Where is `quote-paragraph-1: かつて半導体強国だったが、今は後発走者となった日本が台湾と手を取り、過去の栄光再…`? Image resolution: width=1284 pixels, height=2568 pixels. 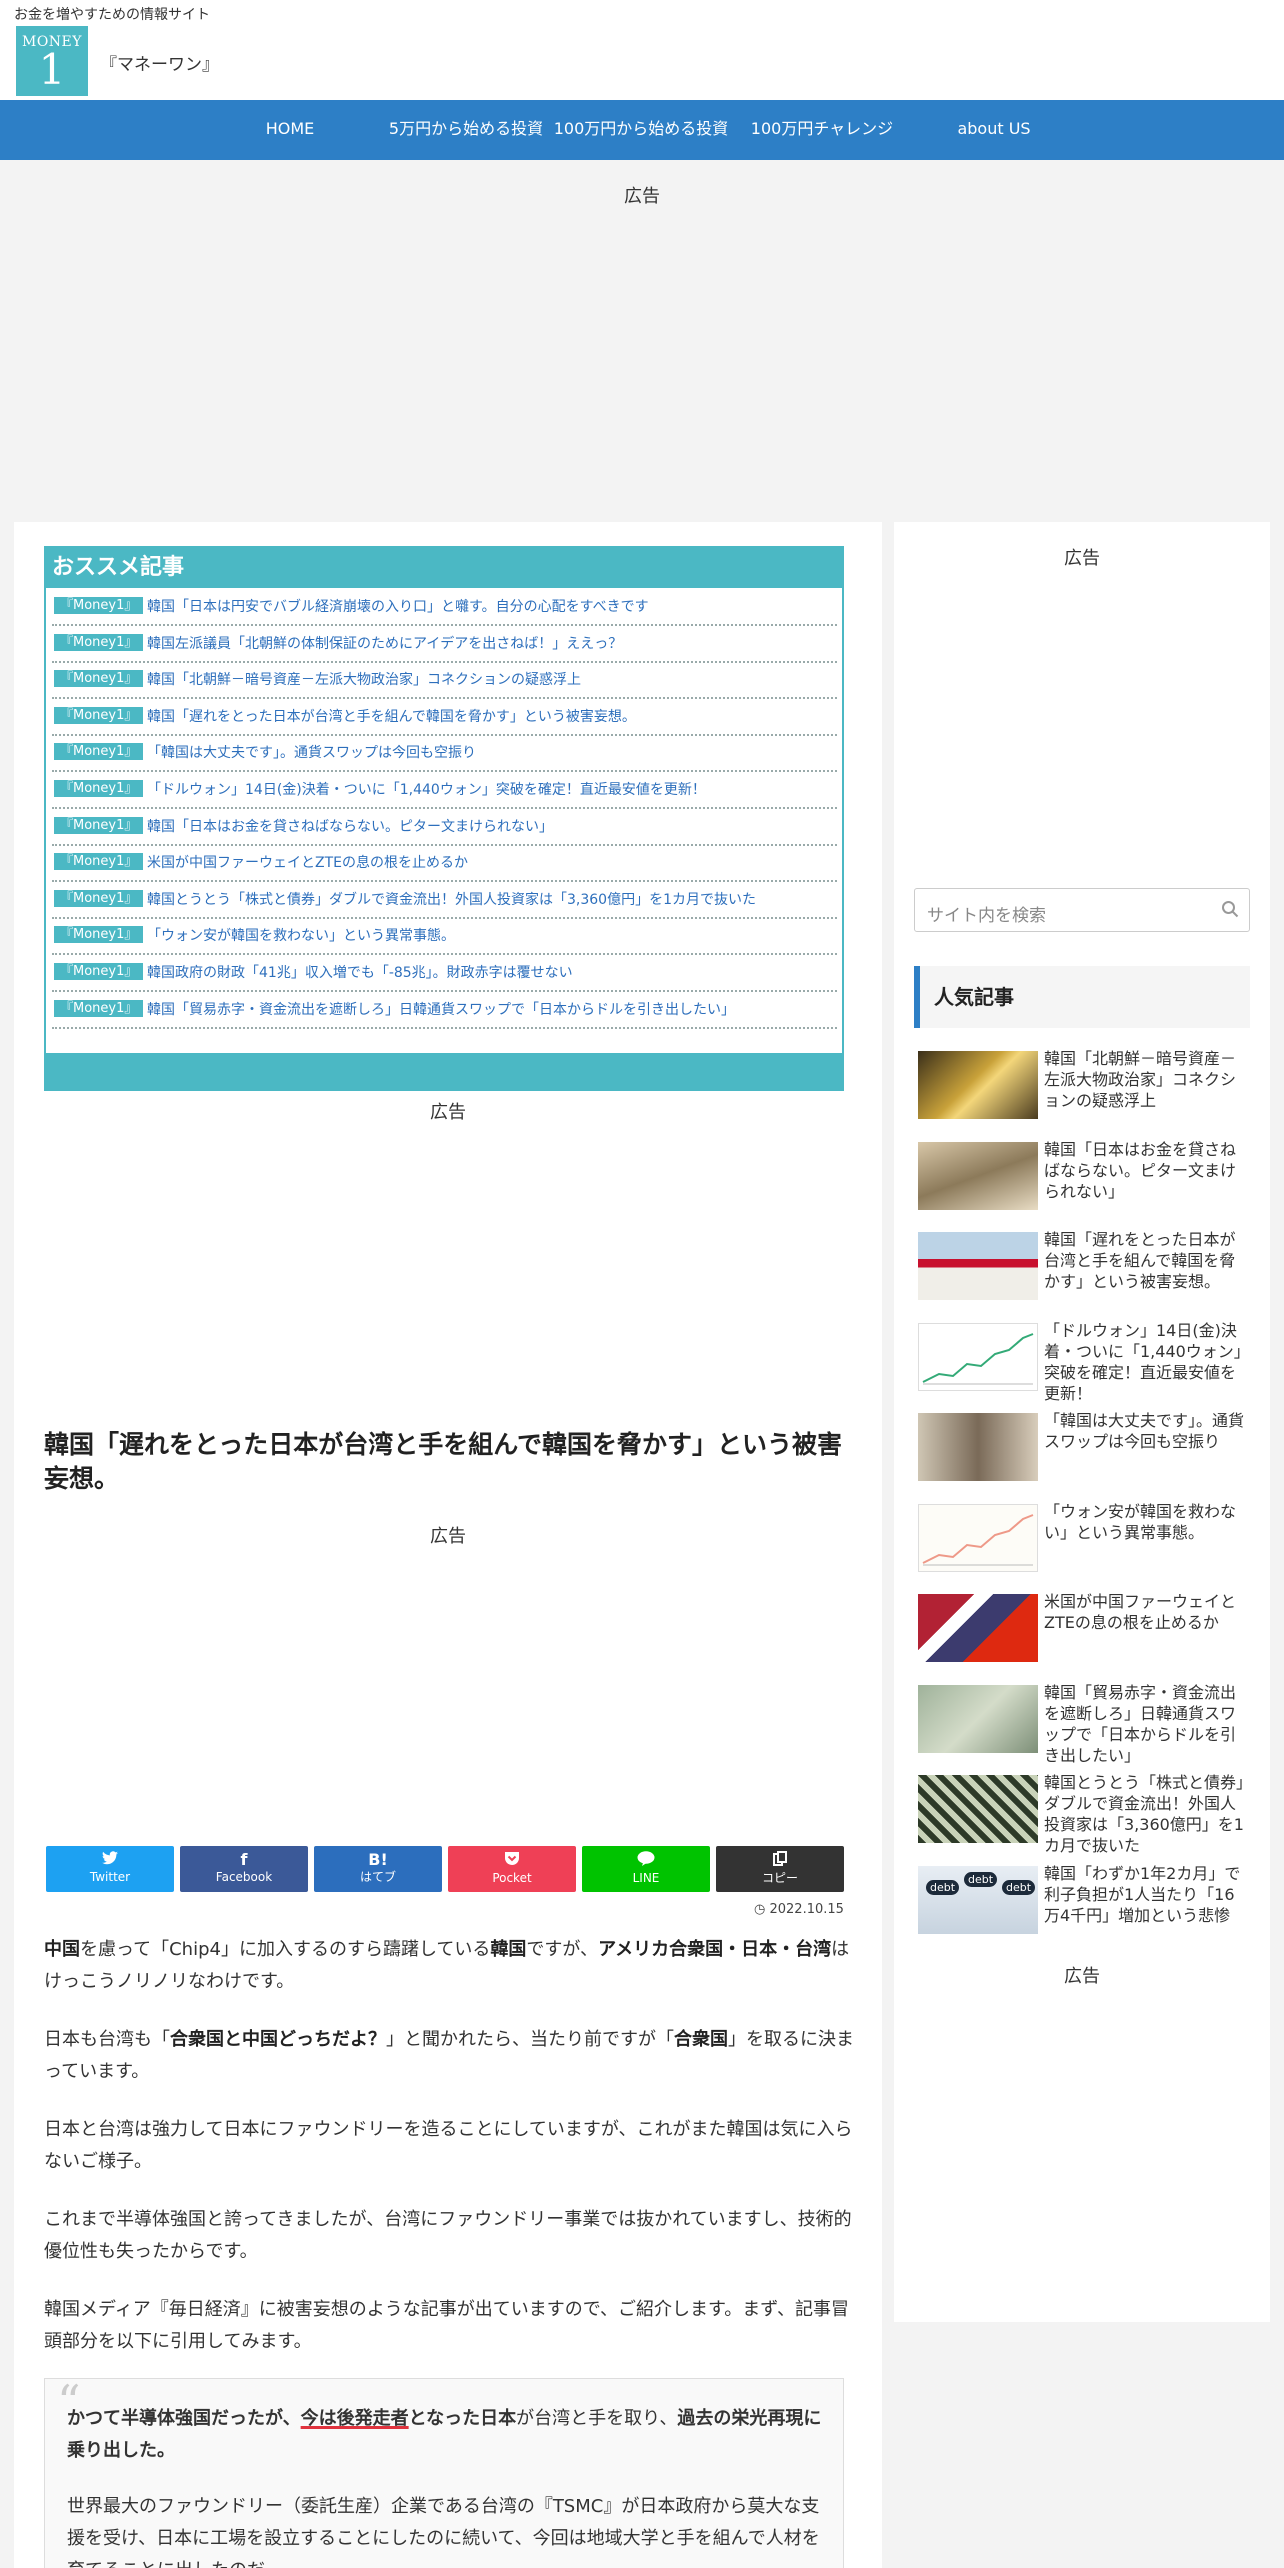
quote-paragraph-1: かつて半導体強国だったが、今は後発走者となった日本が台湾と手を取り、過去の栄光再… is located at coordinates (447, 2435).